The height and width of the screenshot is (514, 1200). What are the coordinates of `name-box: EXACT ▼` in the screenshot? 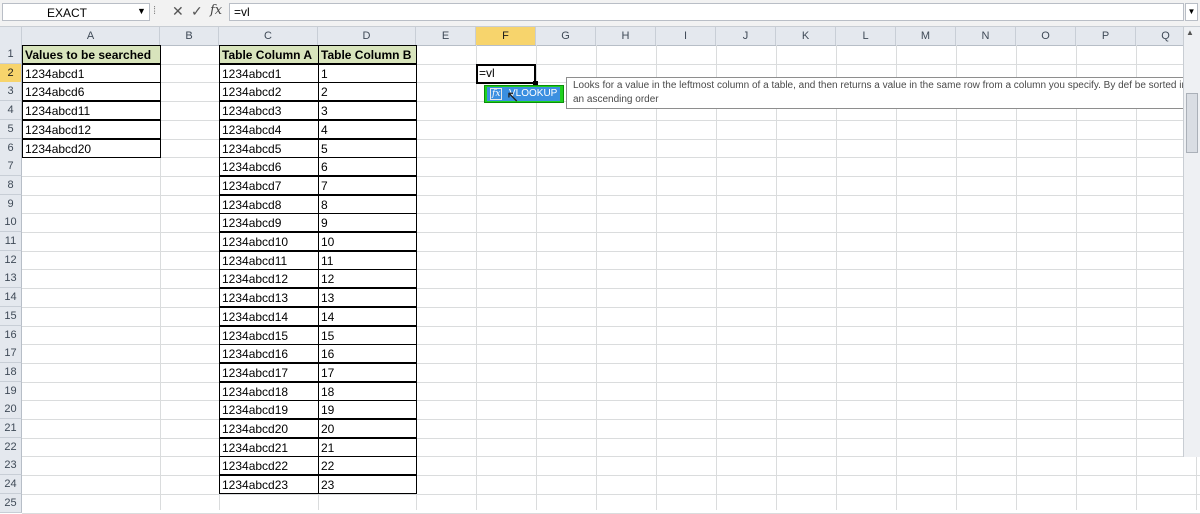 It's located at (76, 12).